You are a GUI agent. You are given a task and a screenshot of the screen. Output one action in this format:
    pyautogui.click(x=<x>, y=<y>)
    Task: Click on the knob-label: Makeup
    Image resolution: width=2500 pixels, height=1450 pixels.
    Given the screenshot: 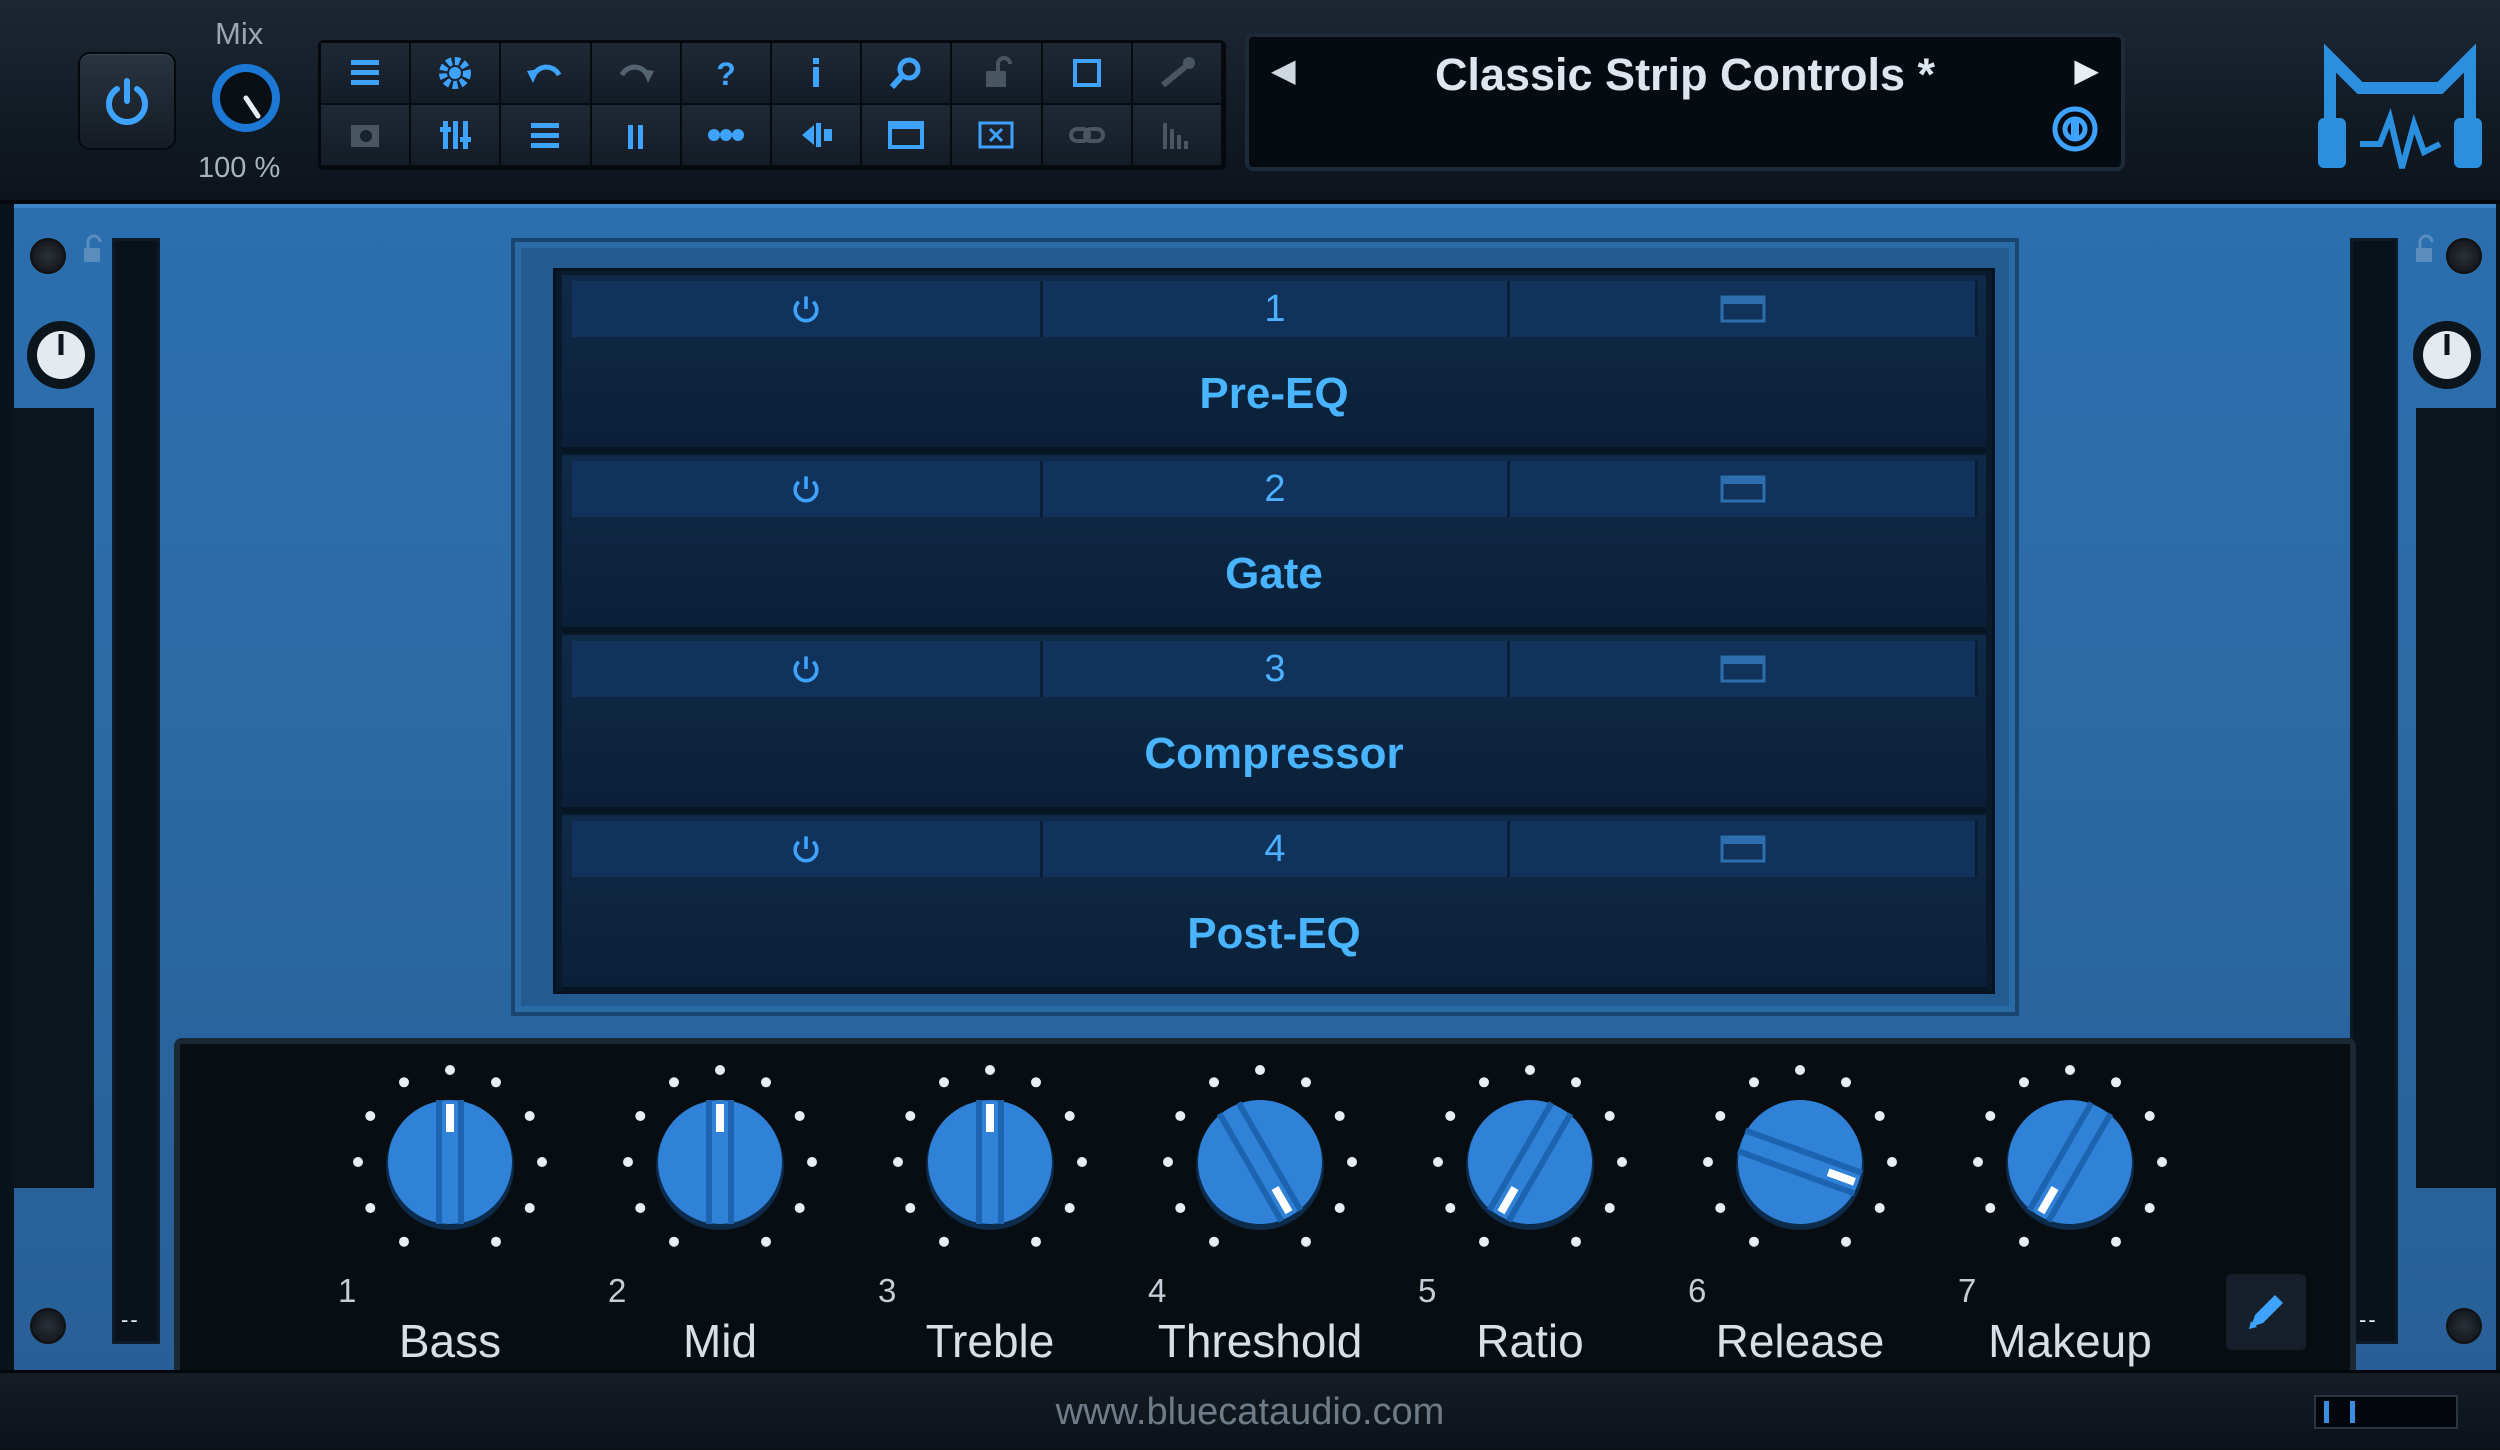 What is the action you would take?
    pyautogui.click(x=2070, y=1341)
    